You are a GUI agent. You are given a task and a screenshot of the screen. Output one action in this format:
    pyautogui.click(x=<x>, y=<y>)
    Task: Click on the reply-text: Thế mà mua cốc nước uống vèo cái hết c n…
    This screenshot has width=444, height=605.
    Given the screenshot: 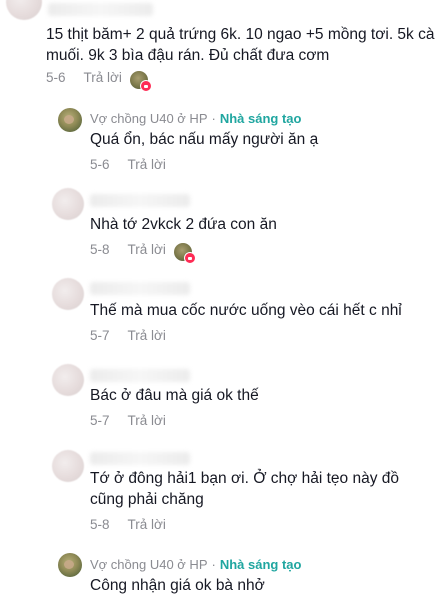 What is the action you would take?
    pyautogui.click(x=246, y=310)
    